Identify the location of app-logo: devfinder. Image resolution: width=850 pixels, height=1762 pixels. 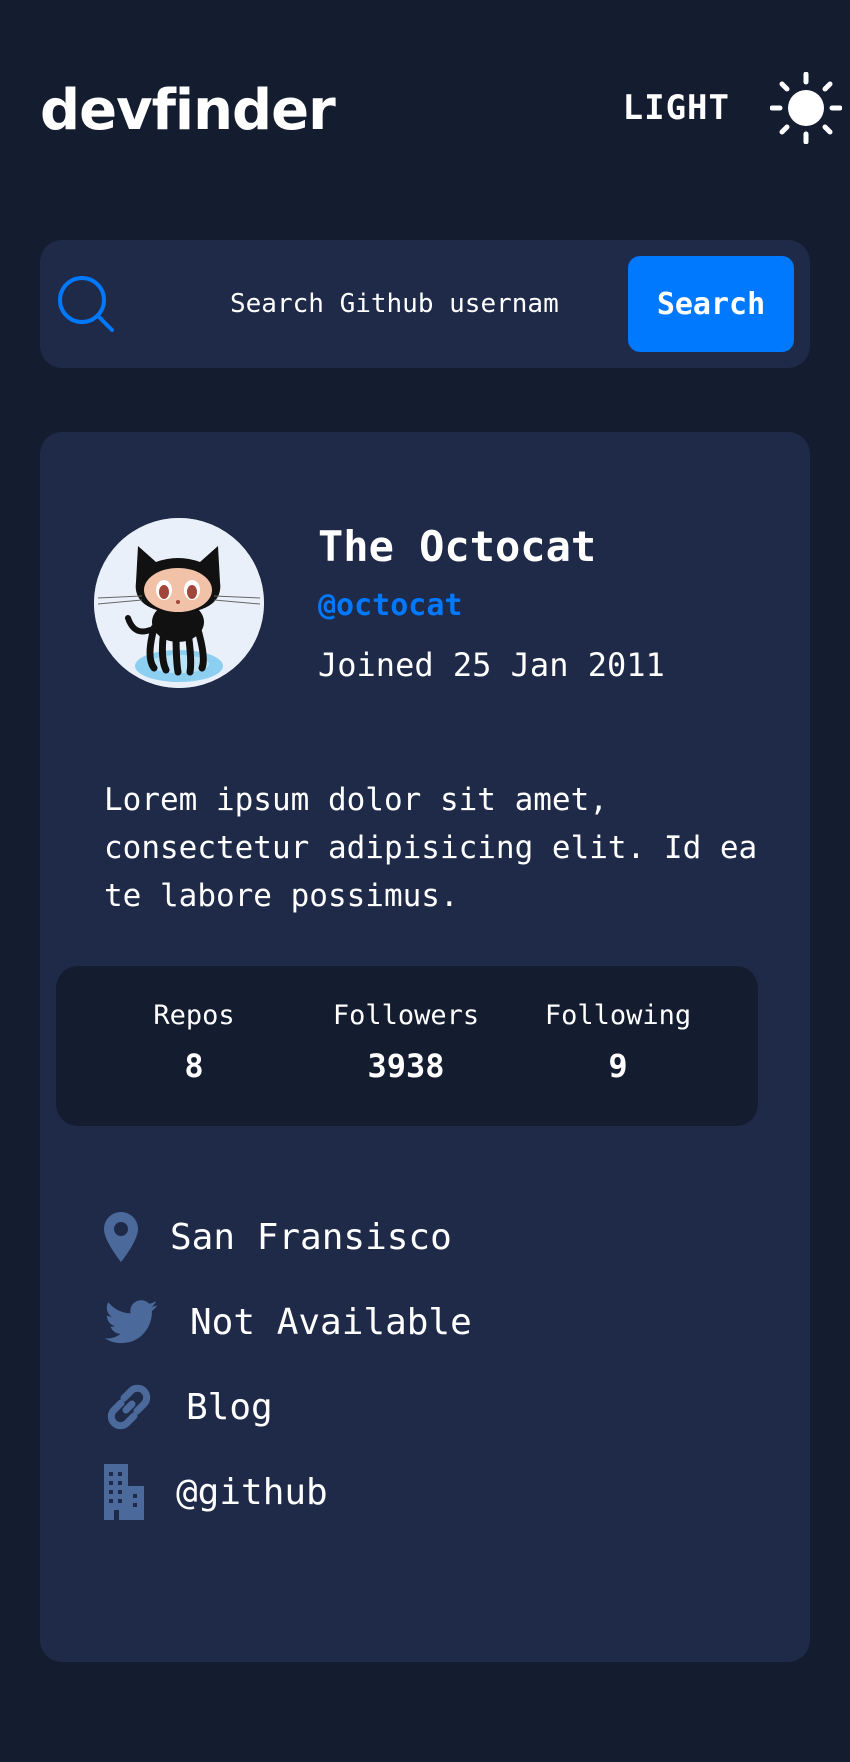
(188, 110).